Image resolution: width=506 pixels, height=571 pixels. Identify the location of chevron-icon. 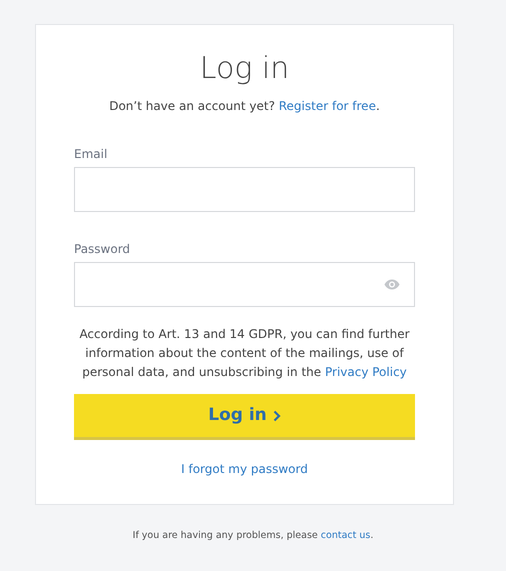
(276, 416).